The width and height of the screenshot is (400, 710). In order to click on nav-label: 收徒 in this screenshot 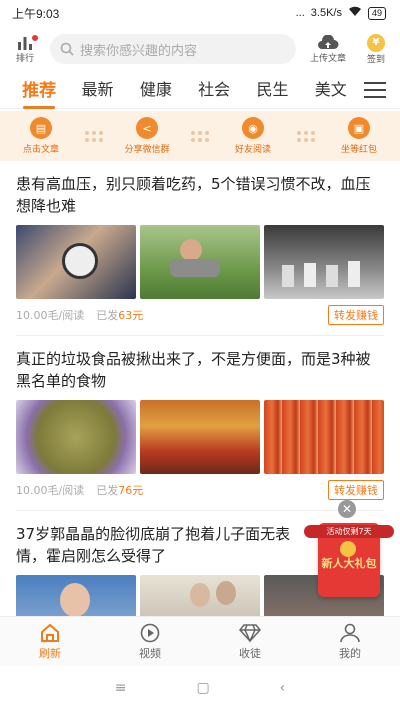, I will do `click(250, 653)`.